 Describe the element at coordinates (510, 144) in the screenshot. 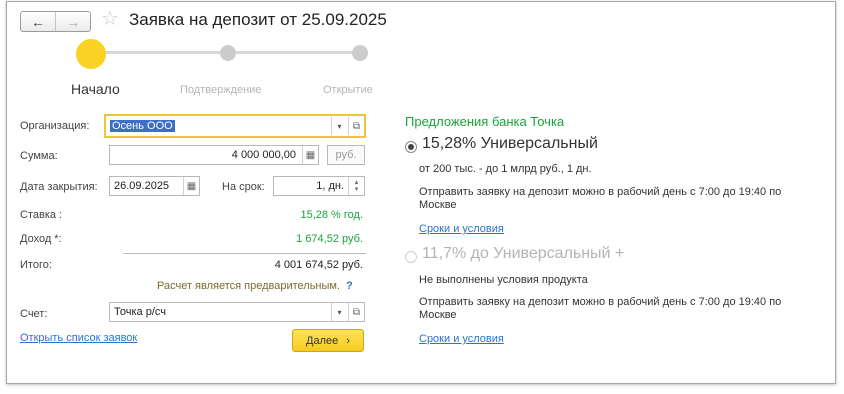

I see `offer-title-universal: 15,28% Универсальный` at that location.